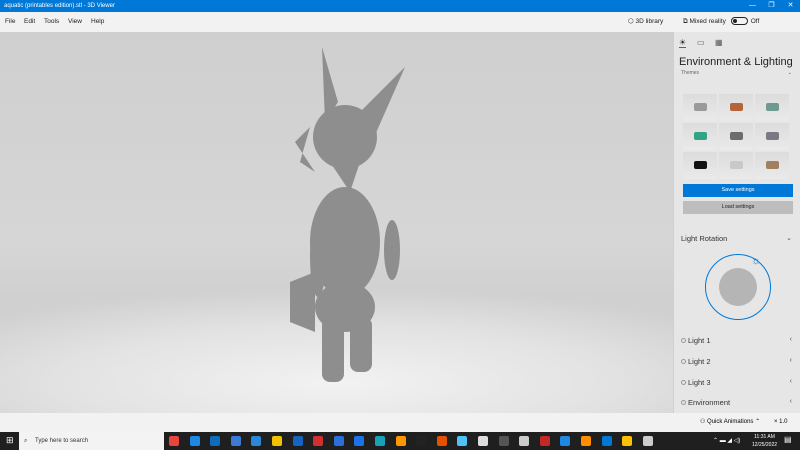 The image size is (800, 450). I want to click on bottom-bar: ⚇ Quick Animations ⌃ × 1.0, so click(400, 422).